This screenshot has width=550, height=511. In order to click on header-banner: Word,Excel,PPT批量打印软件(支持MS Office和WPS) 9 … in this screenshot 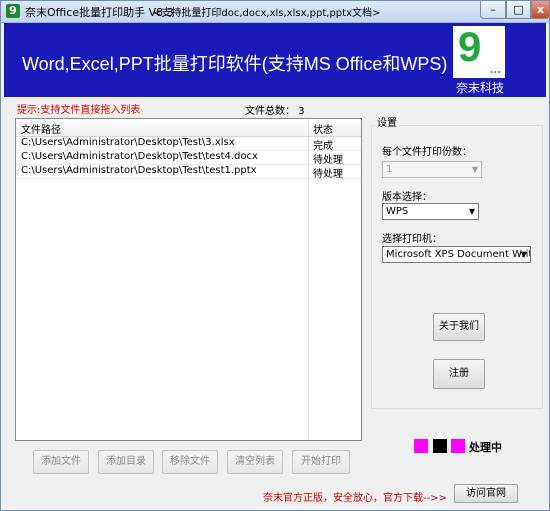, I will do `click(275, 60)`.